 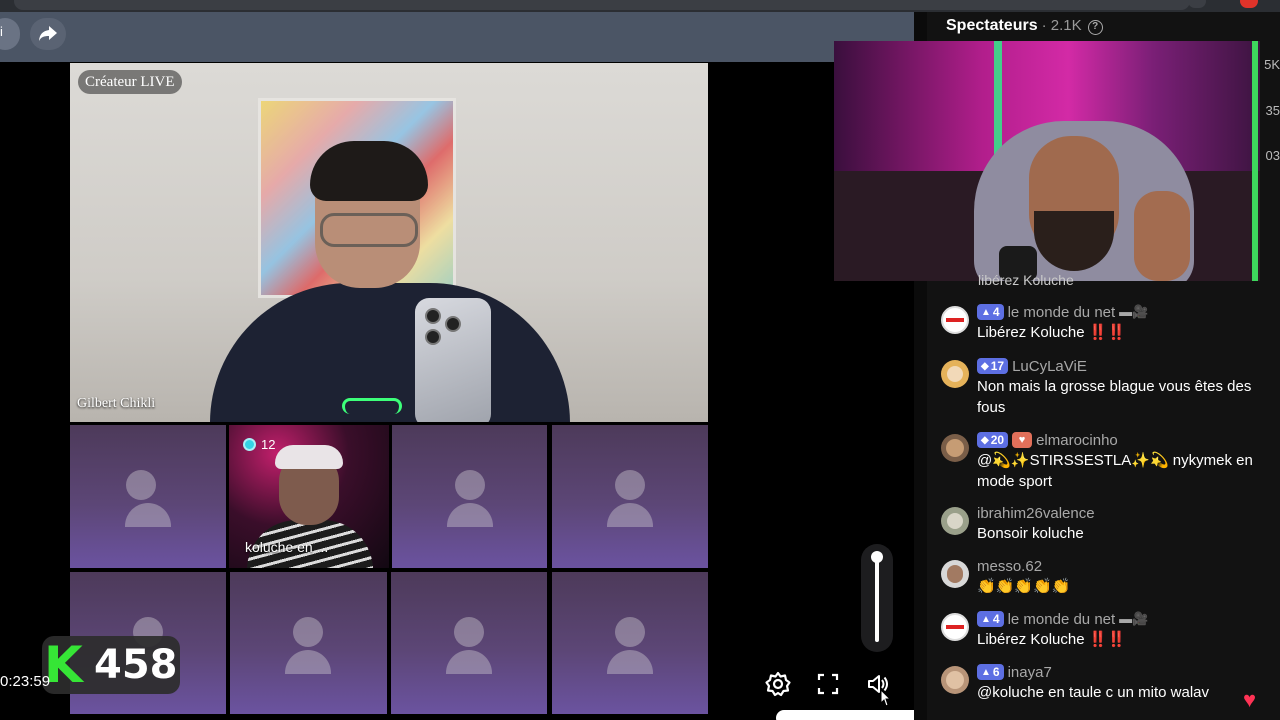 I want to click on chat-message-header: ◆ 20 ♥ elmarocinho, so click(x=1047, y=440).